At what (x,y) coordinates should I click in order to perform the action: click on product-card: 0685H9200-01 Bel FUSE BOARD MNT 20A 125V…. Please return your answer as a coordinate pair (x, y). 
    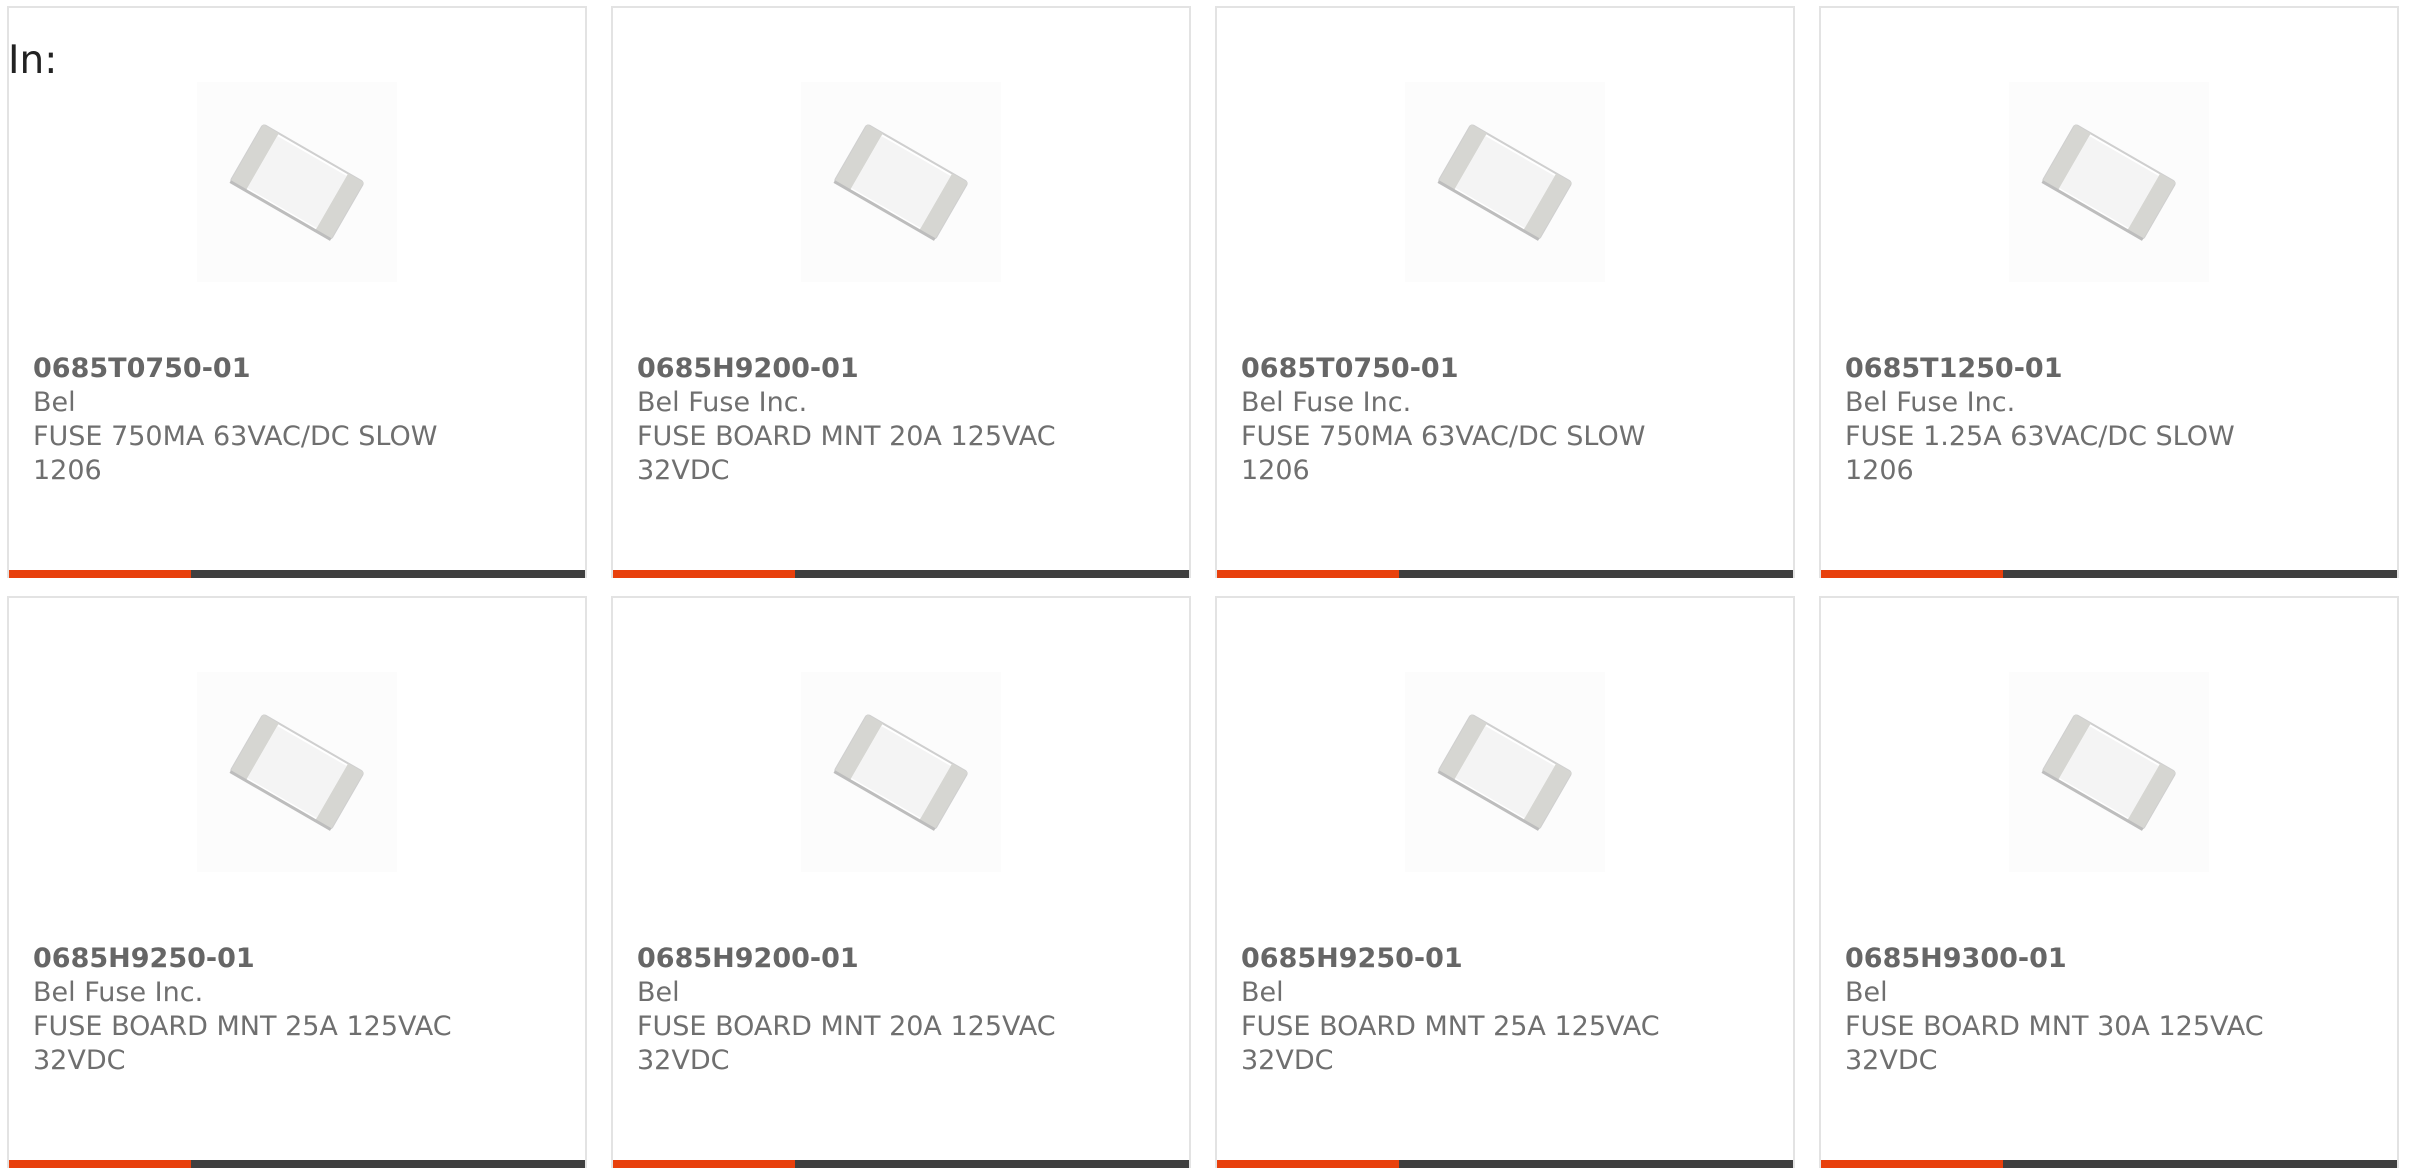
    Looking at the image, I should click on (901, 882).